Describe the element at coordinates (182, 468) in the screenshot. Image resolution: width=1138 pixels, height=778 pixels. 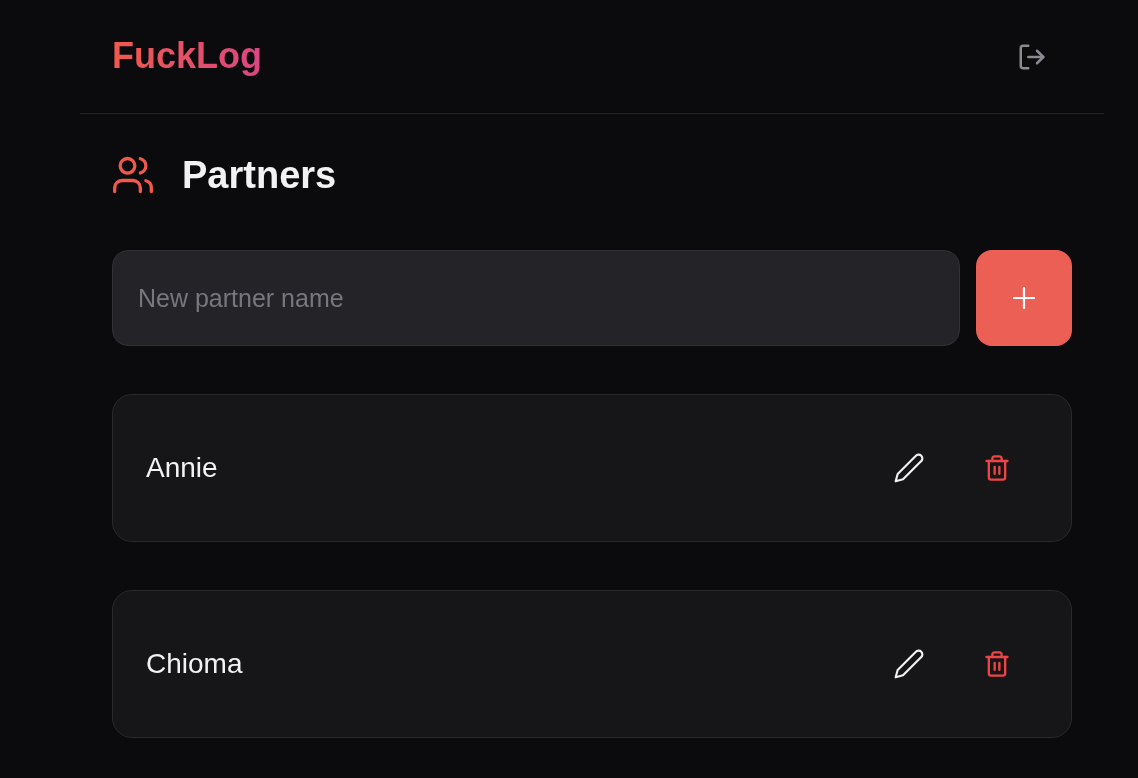
I see `partner-name: Annie` at that location.